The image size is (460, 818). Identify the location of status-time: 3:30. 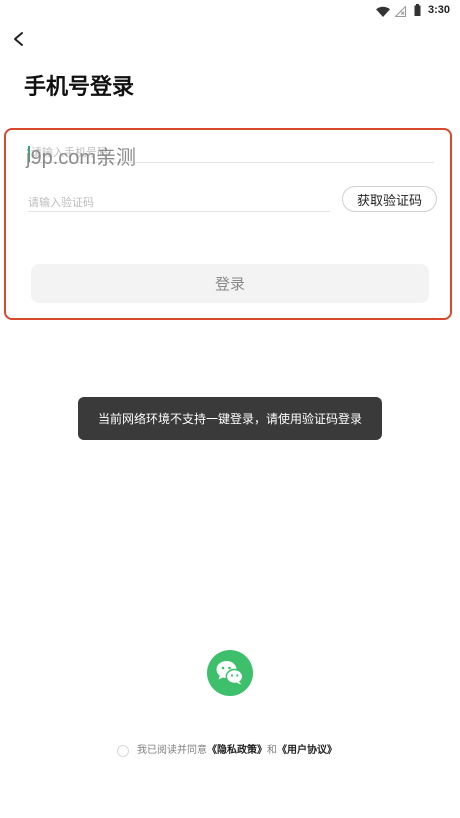
(439, 10).